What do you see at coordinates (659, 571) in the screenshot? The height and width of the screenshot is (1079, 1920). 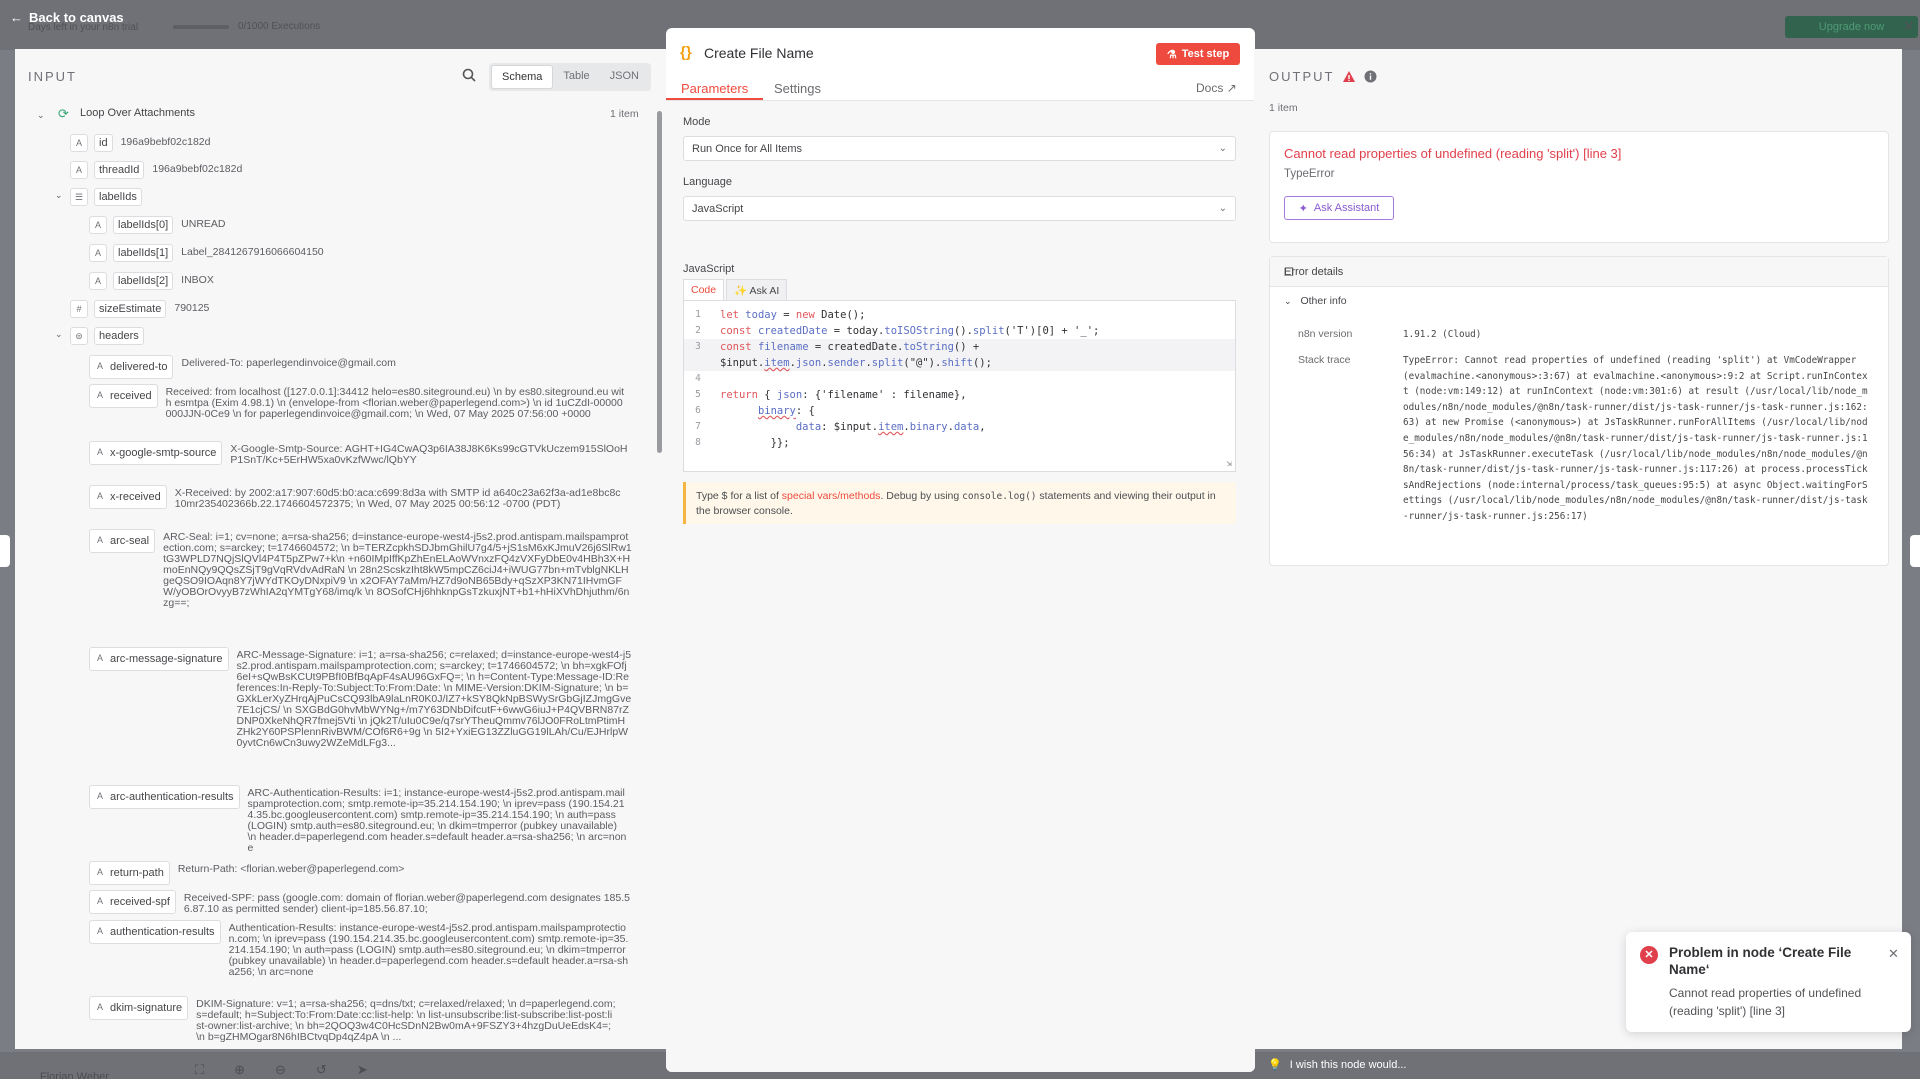 I see `scrollbar` at bounding box center [659, 571].